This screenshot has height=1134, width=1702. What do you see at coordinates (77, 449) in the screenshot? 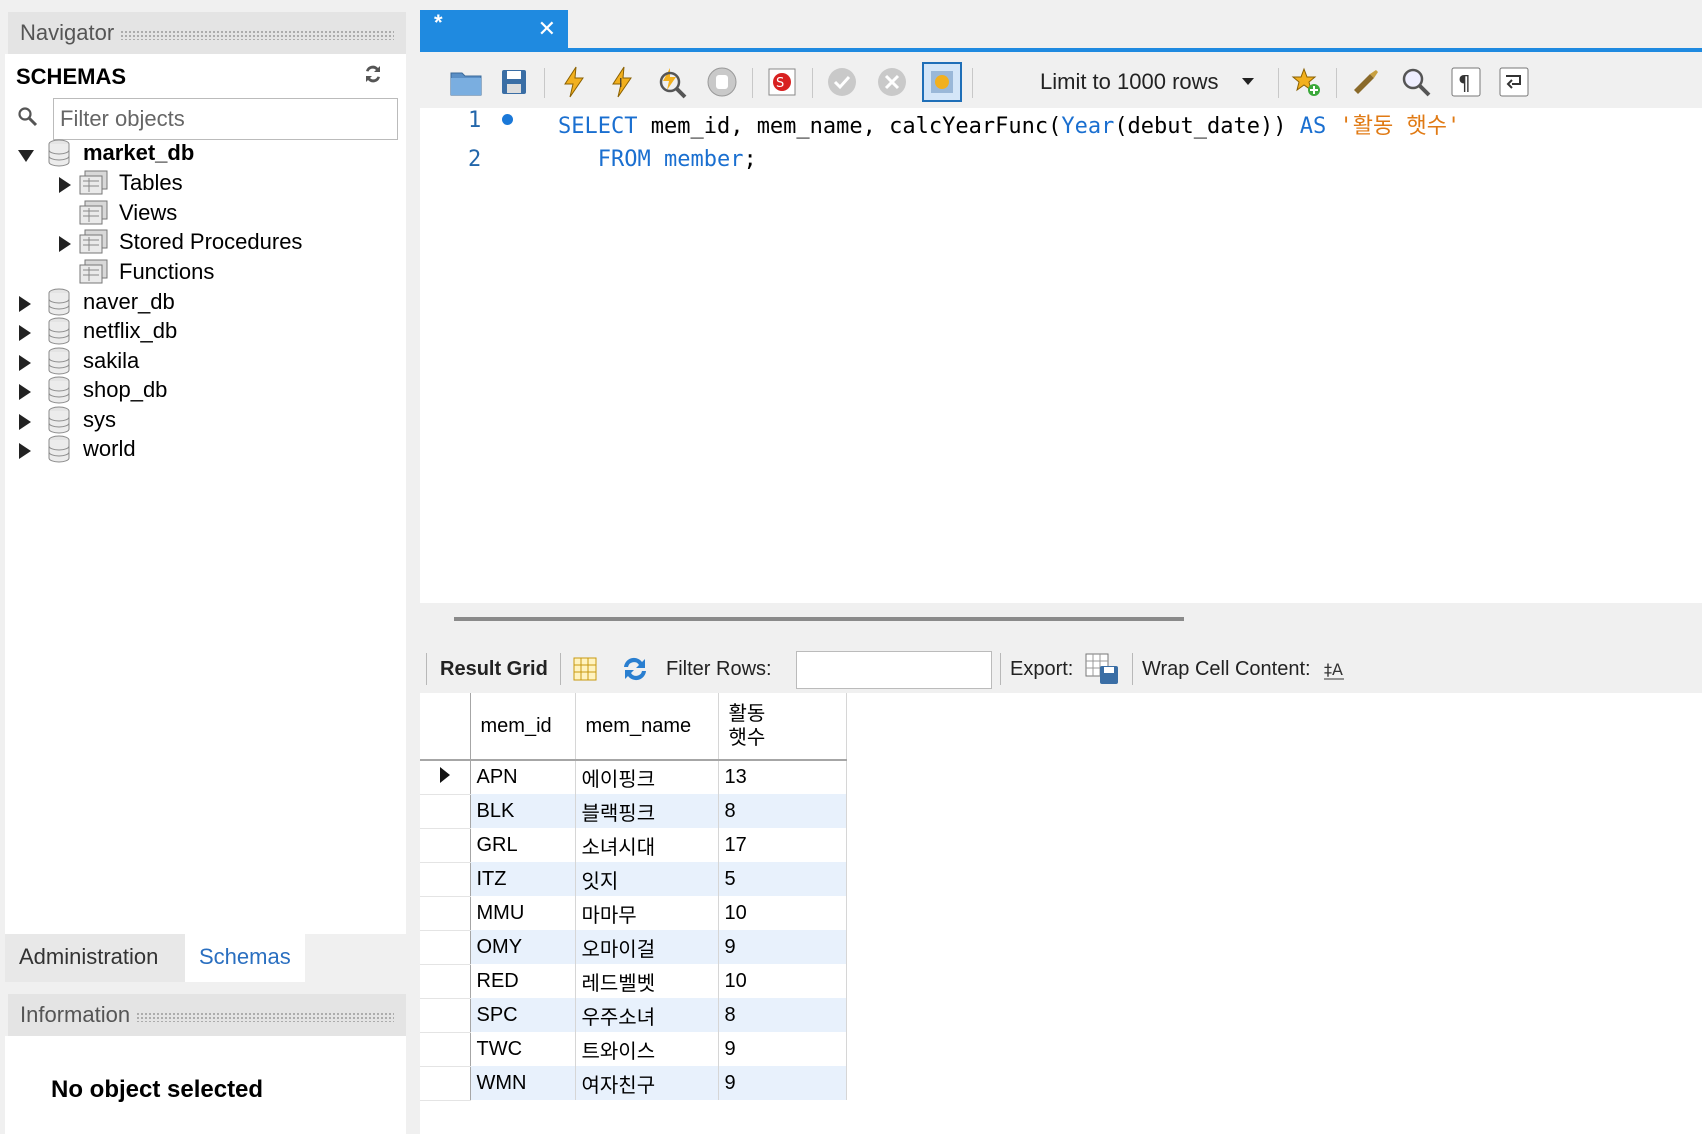
I see `schema-item: world` at bounding box center [77, 449].